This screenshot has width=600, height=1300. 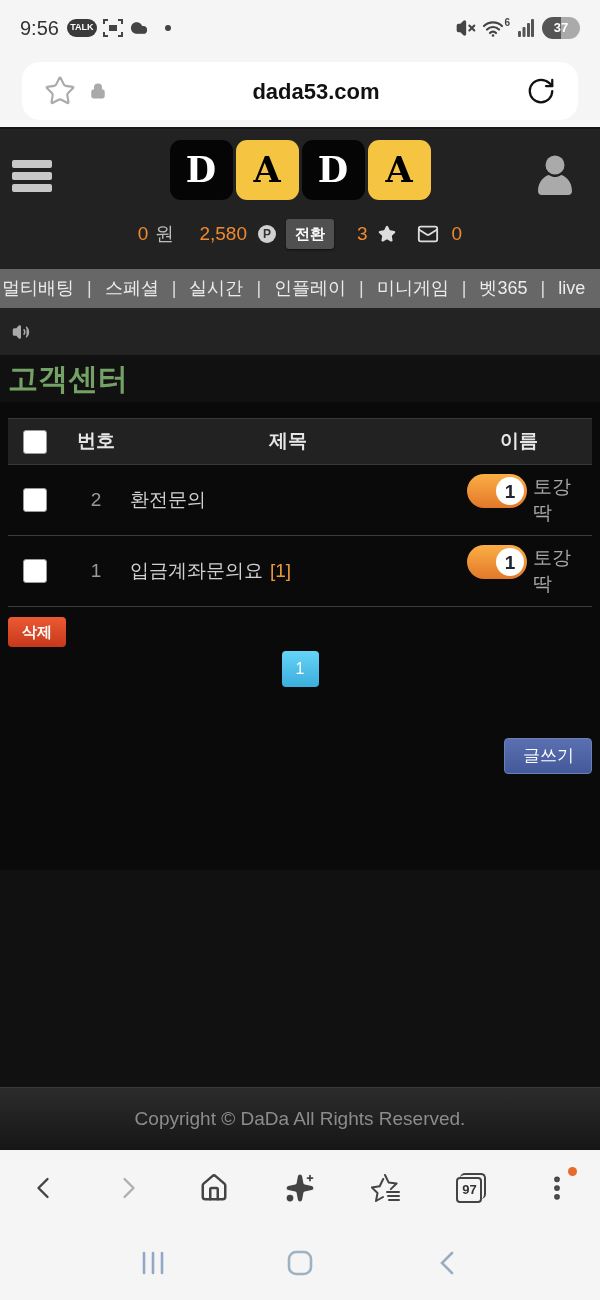 What do you see at coordinates (300, 1118) in the screenshot?
I see `copyright-text: Copyright © DaDa All Rights Reserved.` at bounding box center [300, 1118].